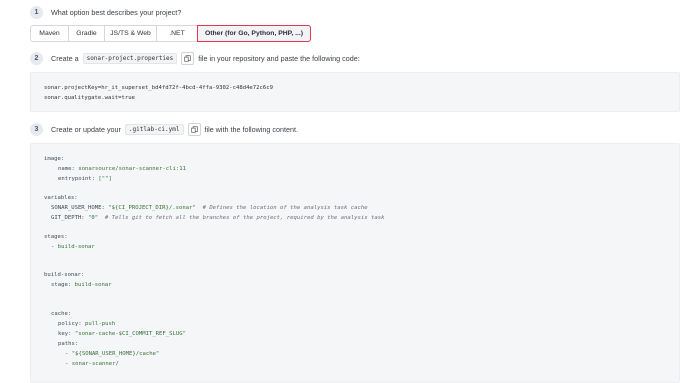 This screenshot has width=680, height=383. What do you see at coordinates (93, 218) in the screenshot?
I see `yaml-value: "0"` at bounding box center [93, 218].